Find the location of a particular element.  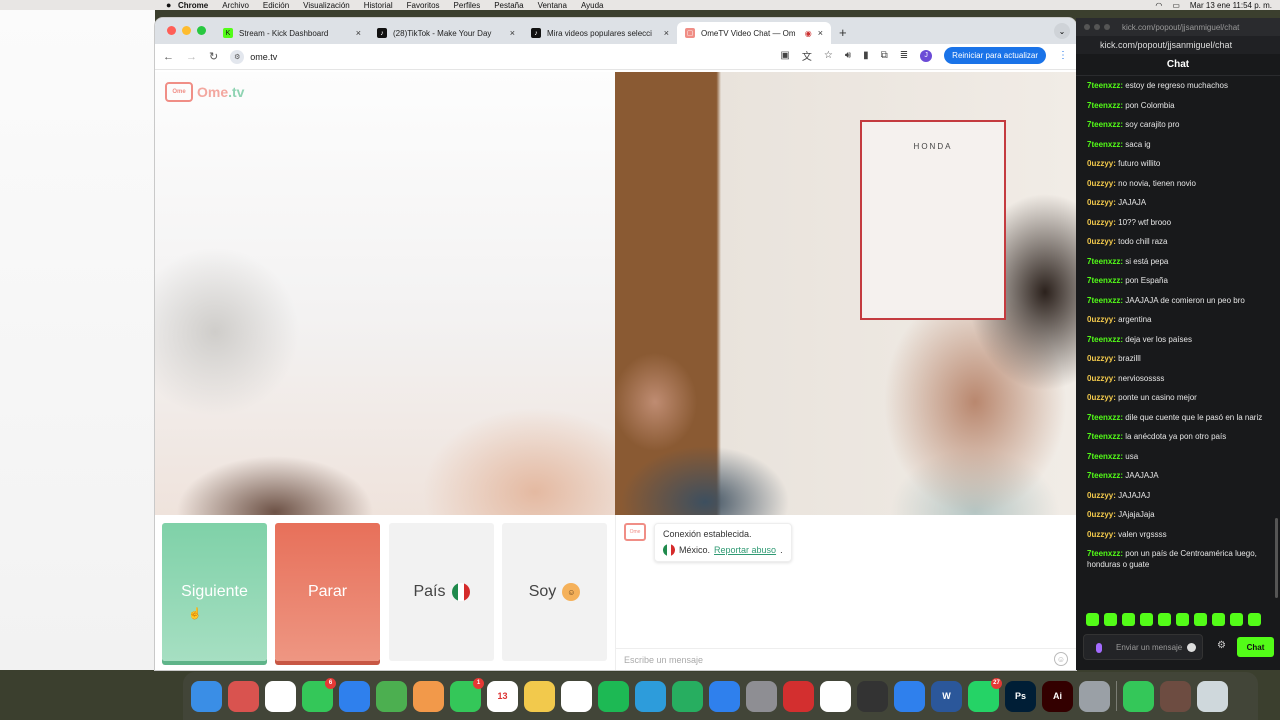

emoji-icon: ☺ is located at coordinates (1061, 659).